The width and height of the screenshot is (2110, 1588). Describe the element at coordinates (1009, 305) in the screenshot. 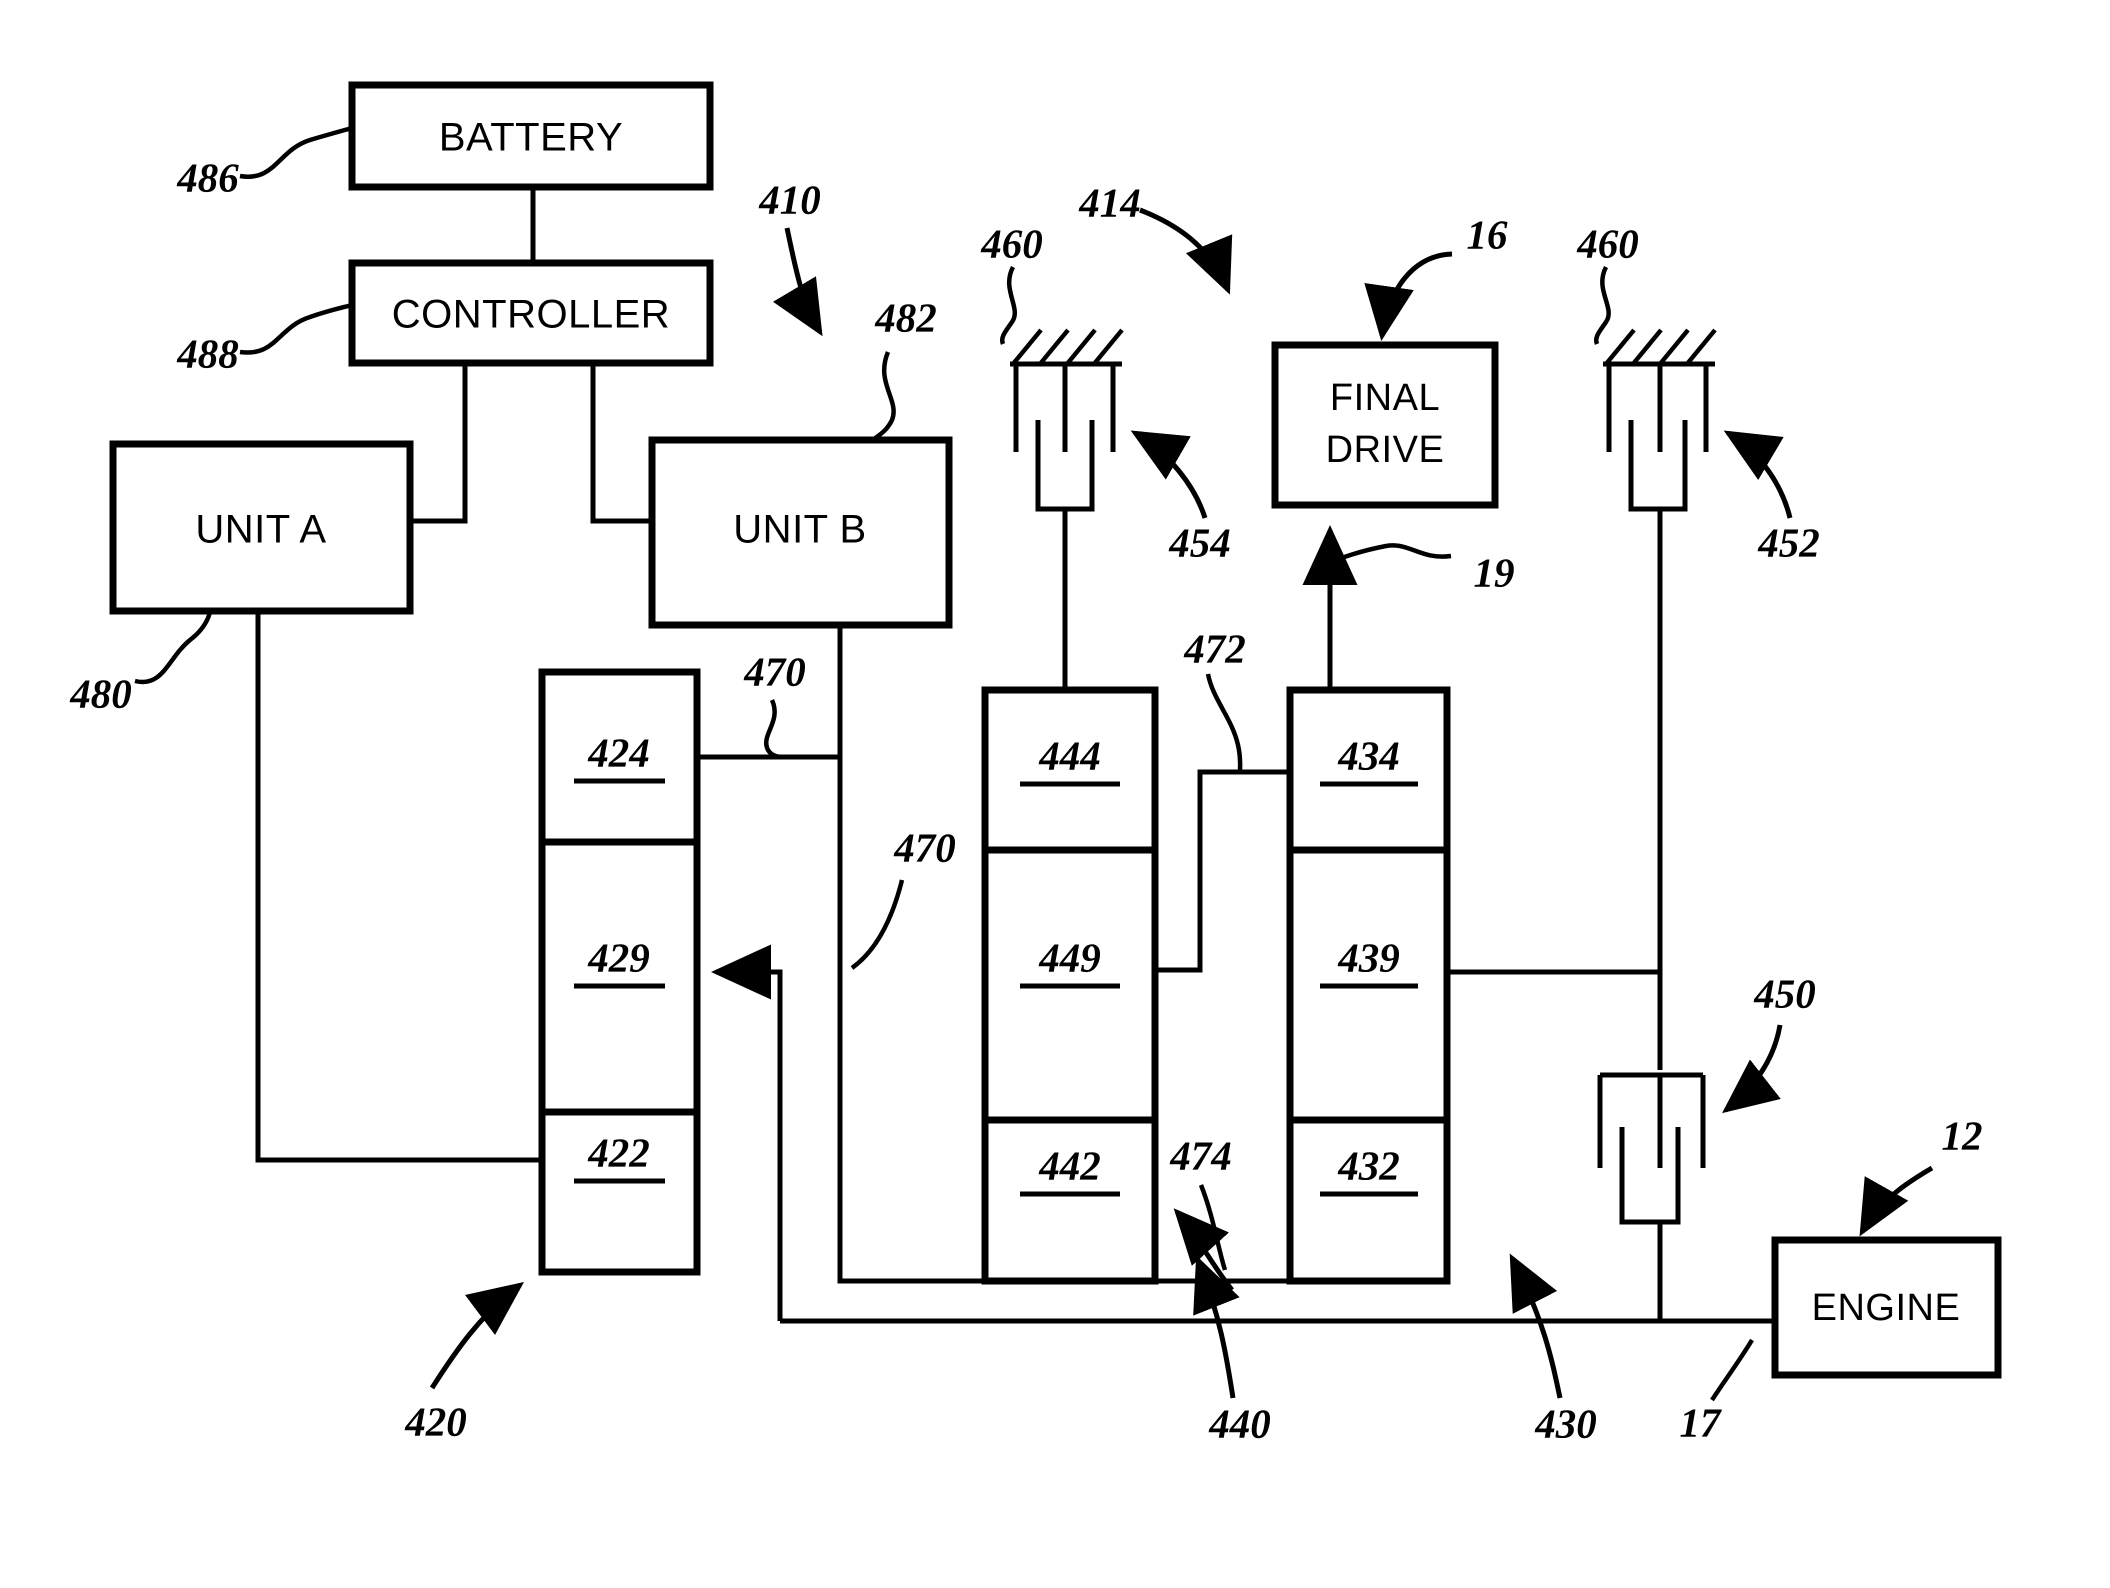

I see `leader-460-left` at that location.